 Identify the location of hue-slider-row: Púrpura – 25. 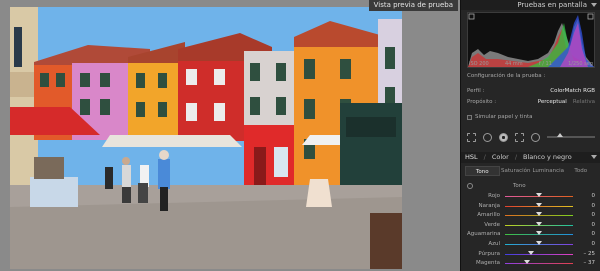
(532, 254).